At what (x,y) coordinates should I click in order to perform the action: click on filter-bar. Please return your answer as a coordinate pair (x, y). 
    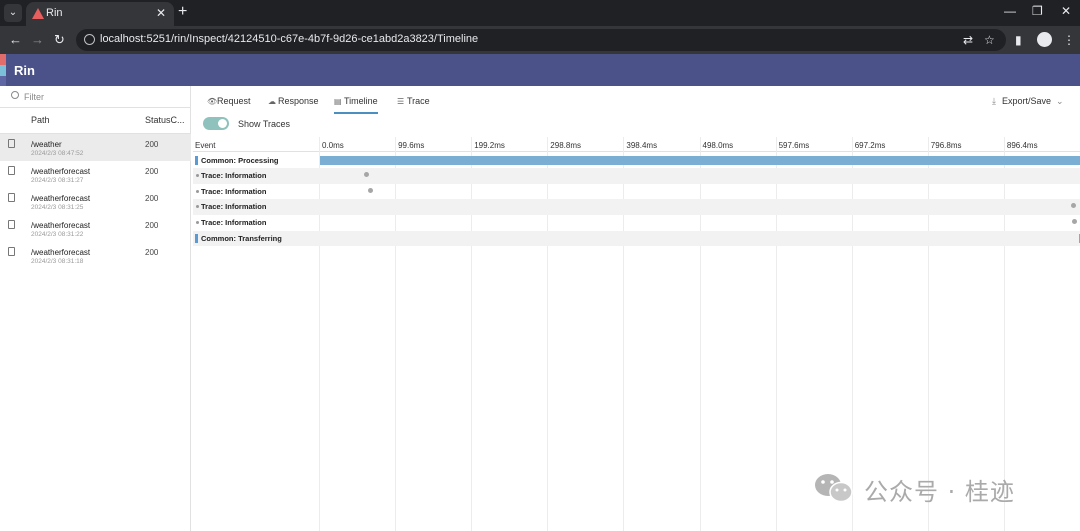
    Looking at the image, I should click on (95, 97).